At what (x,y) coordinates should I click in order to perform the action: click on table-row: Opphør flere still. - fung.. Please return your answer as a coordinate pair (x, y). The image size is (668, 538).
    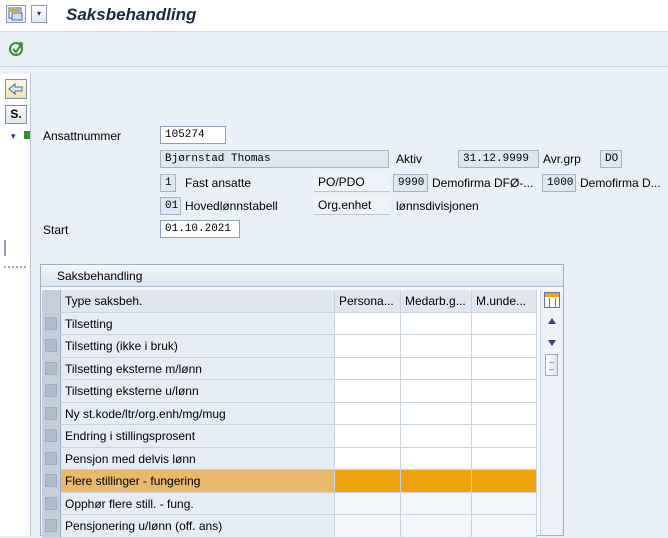
    Looking at the image, I should click on (290, 503).